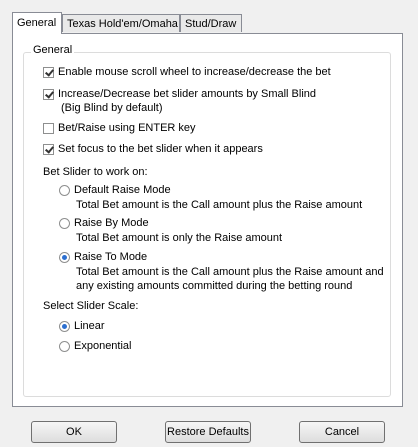 This screenshot has width=418, height=447. I want to click on checkbox-enter-key: Bet/Raise using ENTER key, so click(119, 128).